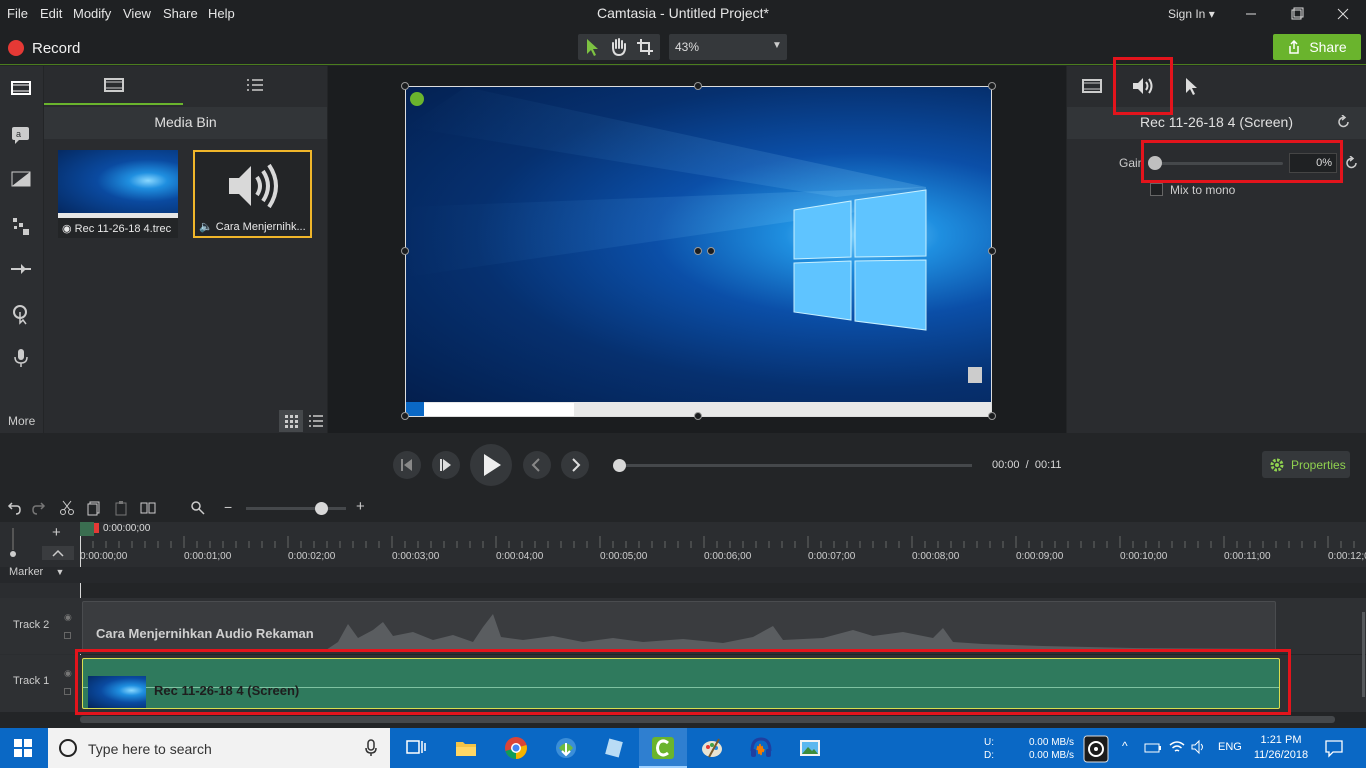 This screenshot has width=1366, height=768. Describe the element at coordinates (683, 575) in the screenshot. I see `marker-track` at that location.